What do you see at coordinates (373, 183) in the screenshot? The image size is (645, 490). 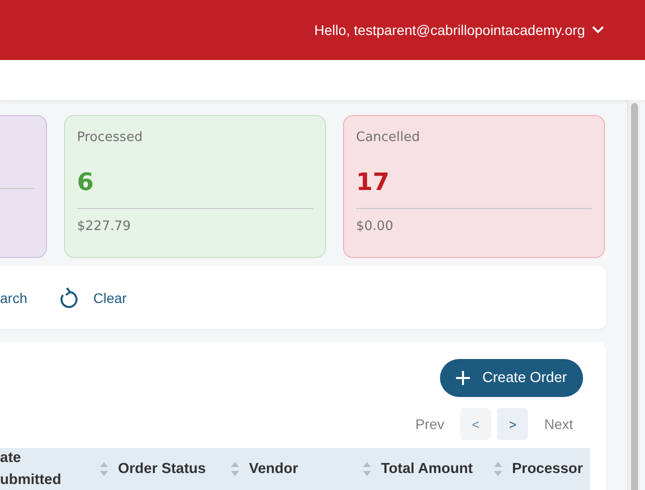 I see `card-count: 17` at bounding box center [373, 183].